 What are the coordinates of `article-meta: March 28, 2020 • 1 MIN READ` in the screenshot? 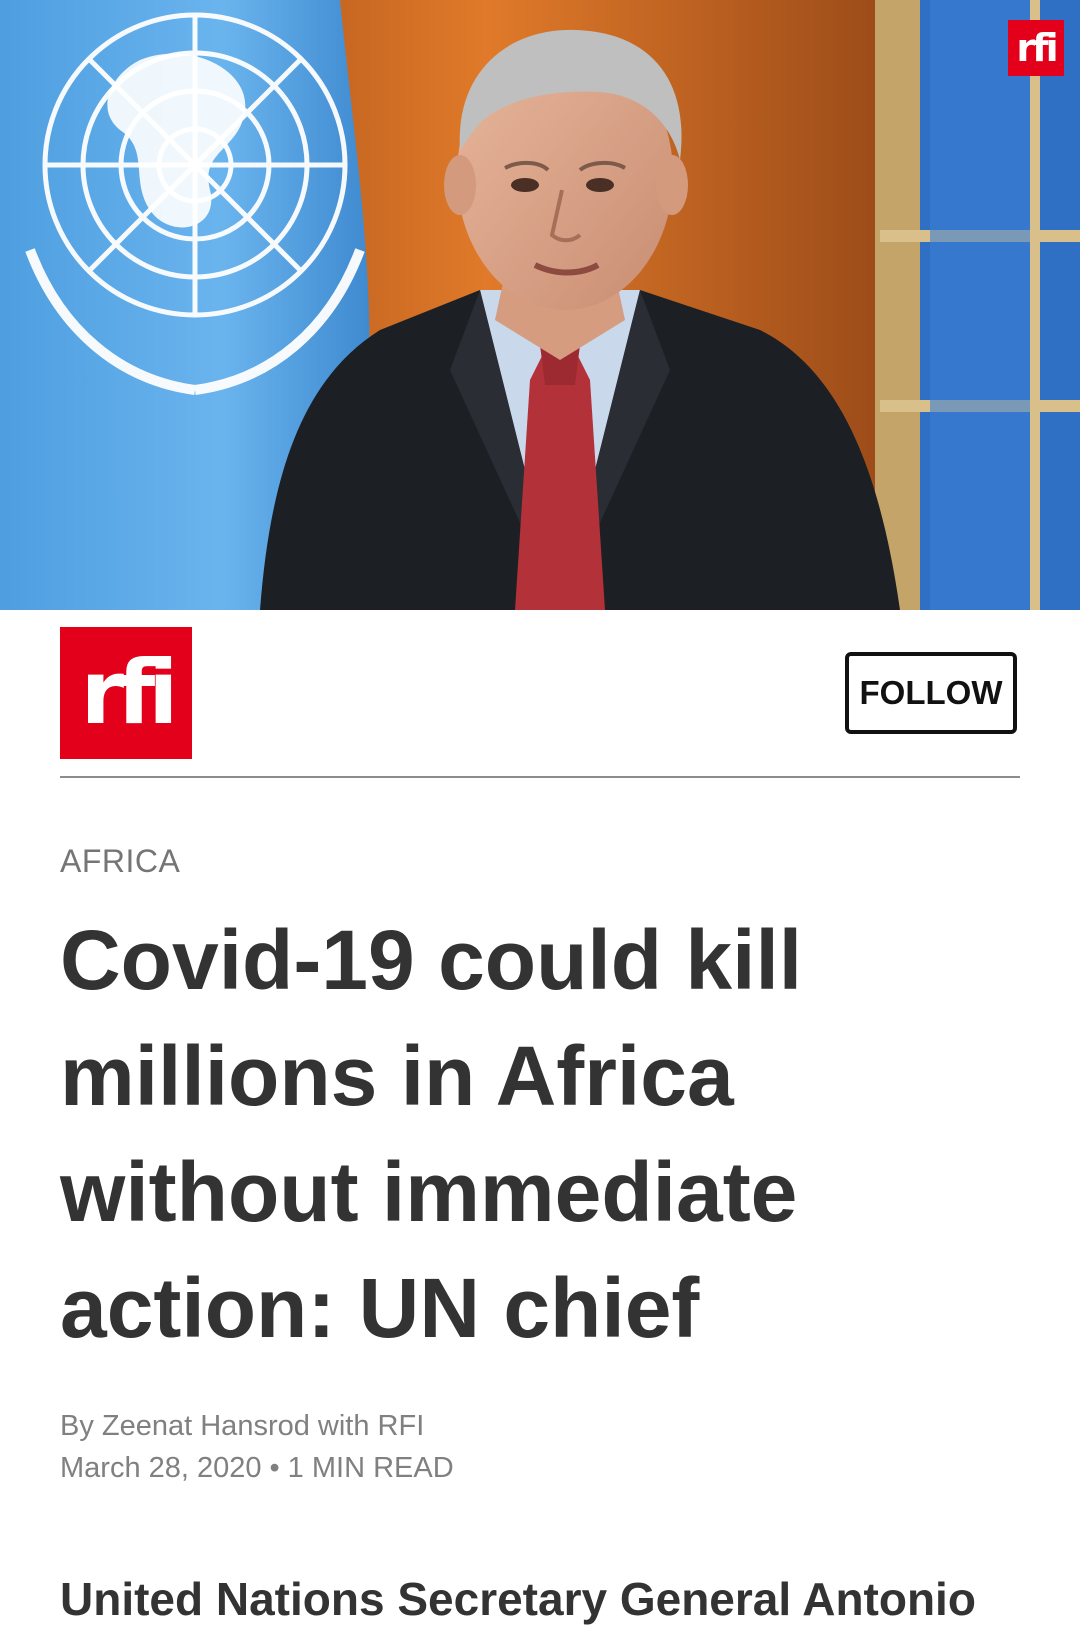 It's located at (257, 1468).